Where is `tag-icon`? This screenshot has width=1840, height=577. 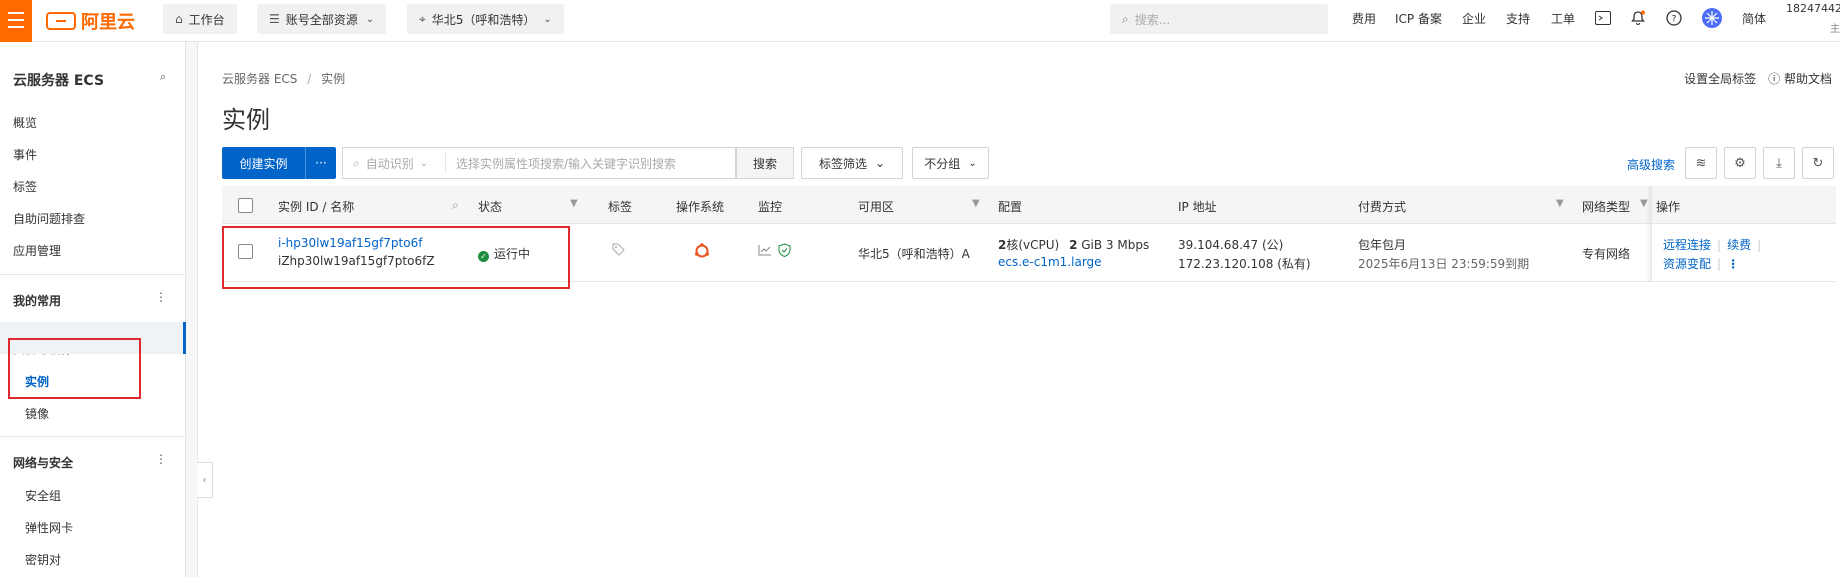
tag-icon is located at coordinates (618, 251).